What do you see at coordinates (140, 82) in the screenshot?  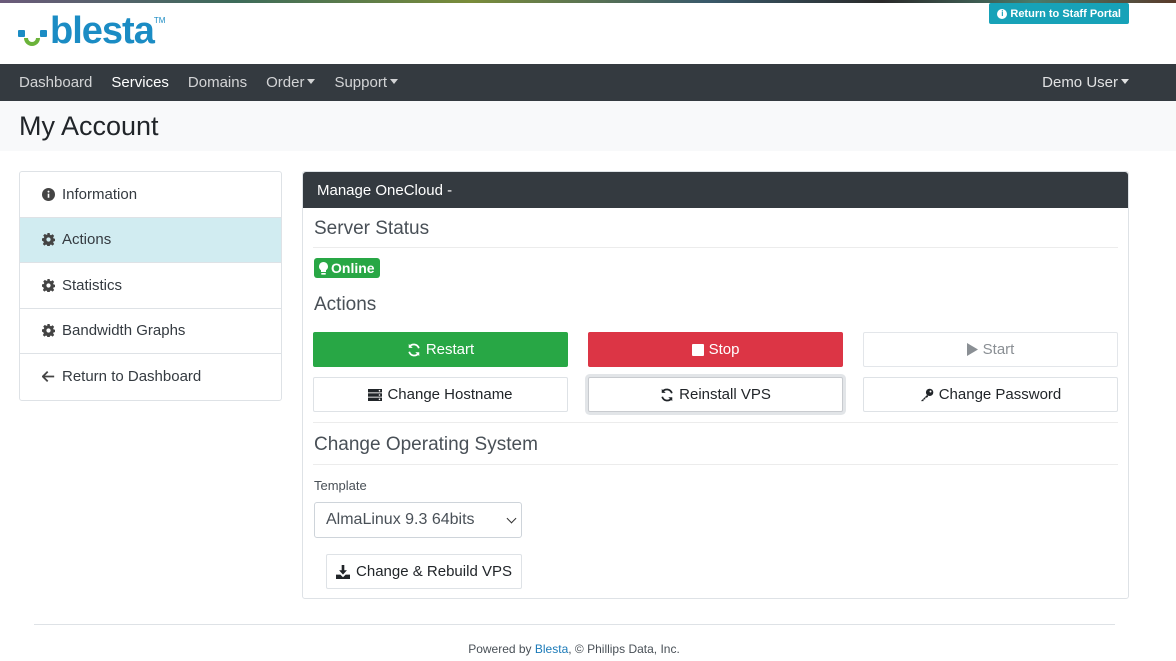 I see `nav-services: Services` at bounding box center [140, 82].